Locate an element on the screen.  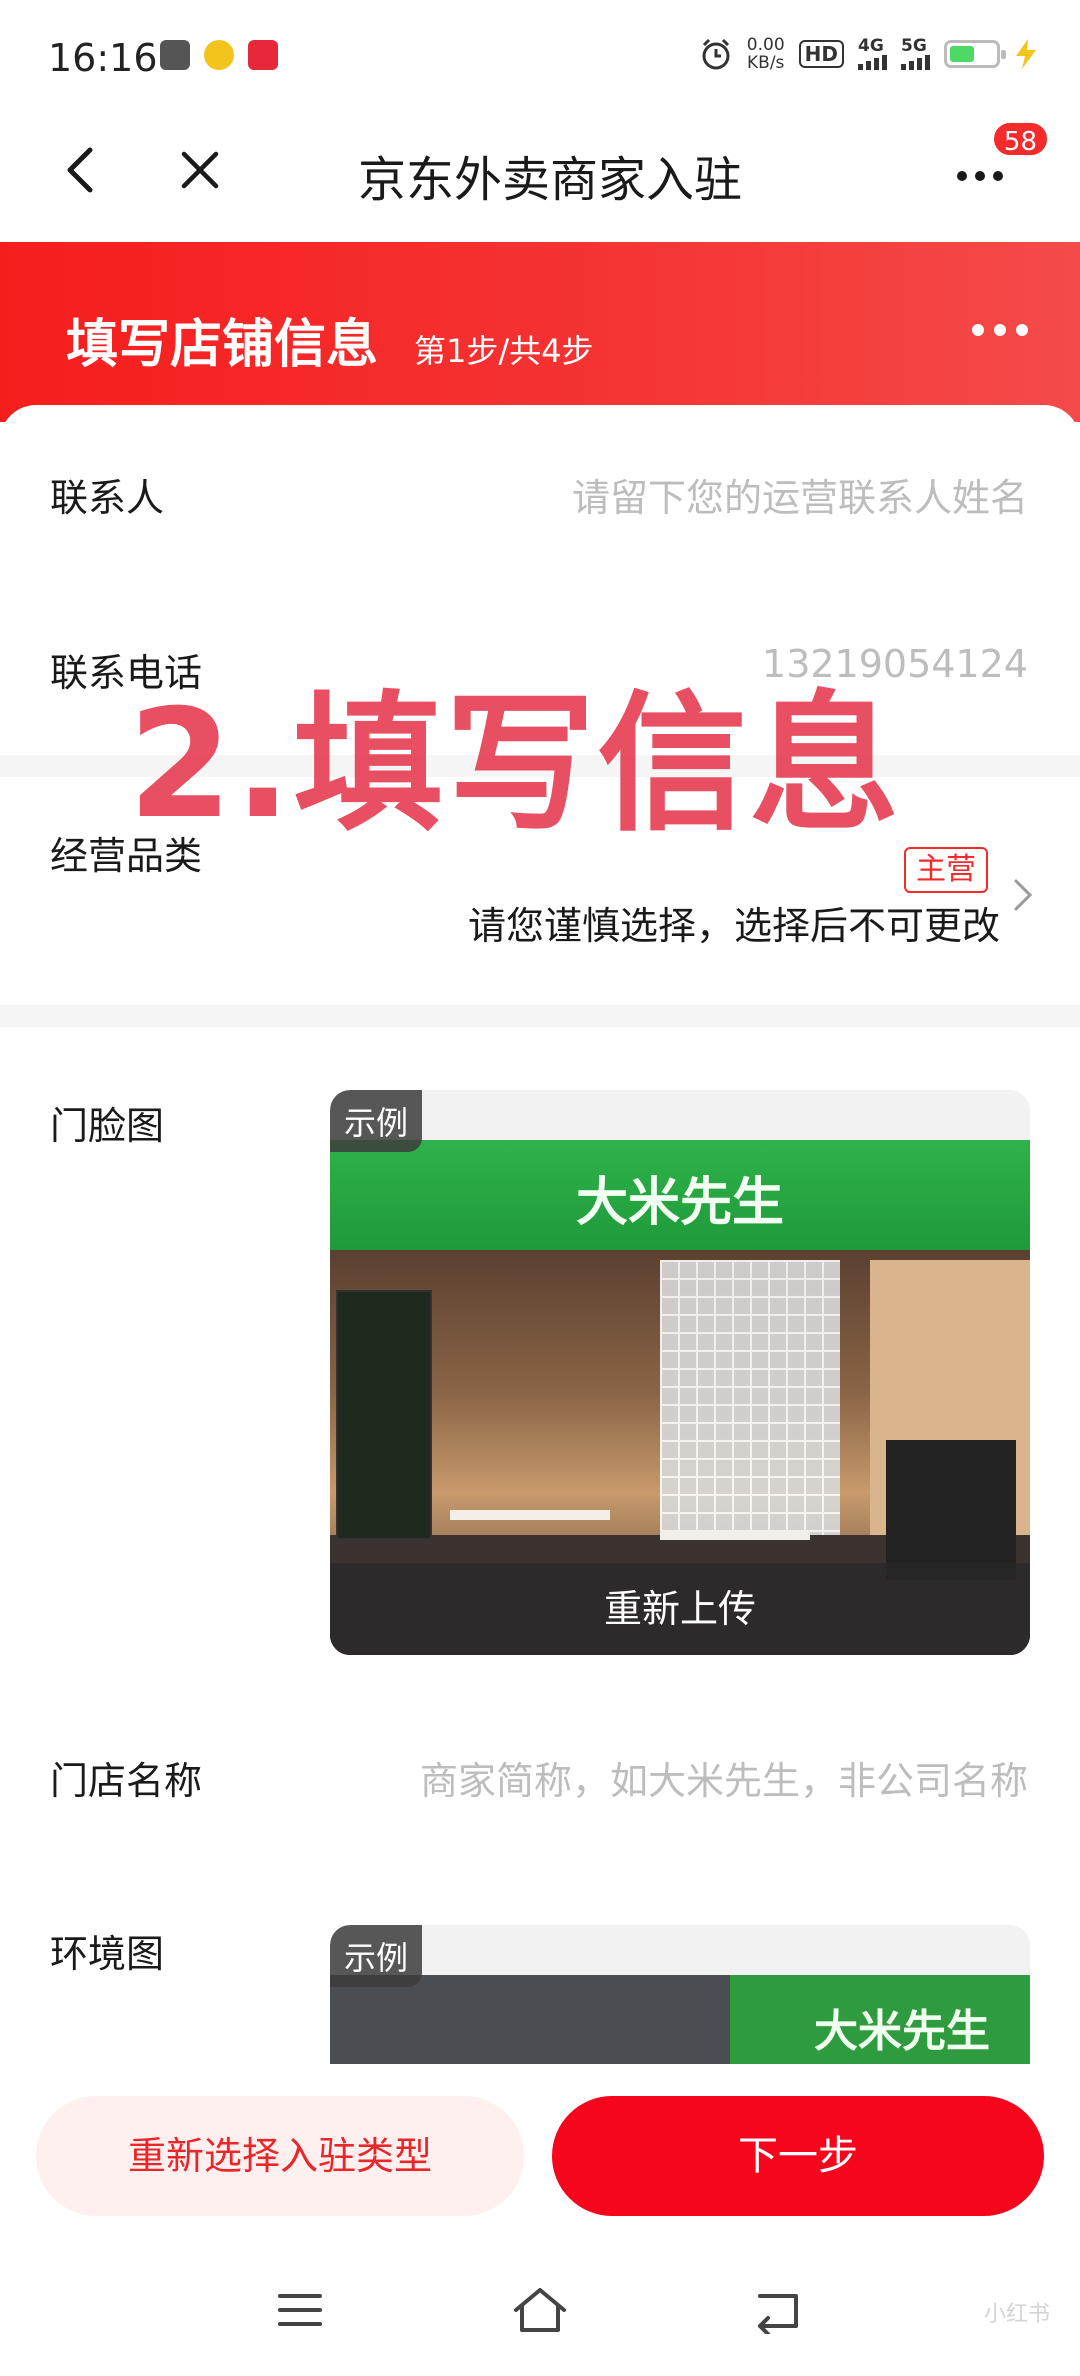
watermark-text: 小红书 is located at coordinates (1016, 2314).